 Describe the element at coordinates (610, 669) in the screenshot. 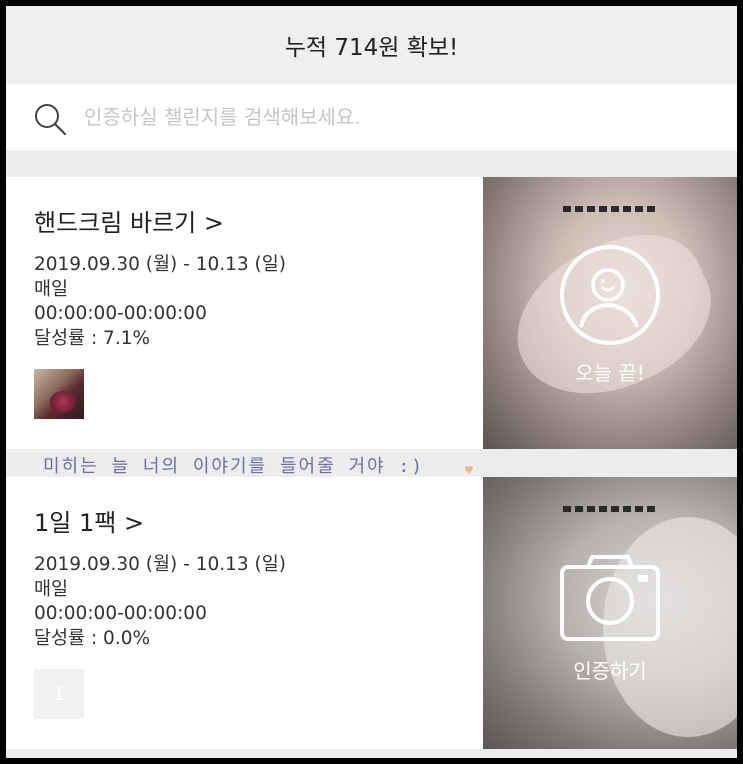

I see `verify-button-label: 인증하기` at that location.